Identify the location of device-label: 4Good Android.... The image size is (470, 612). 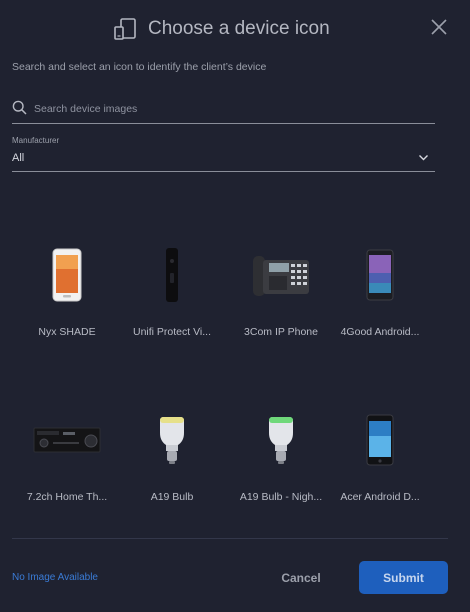
(380, 332).